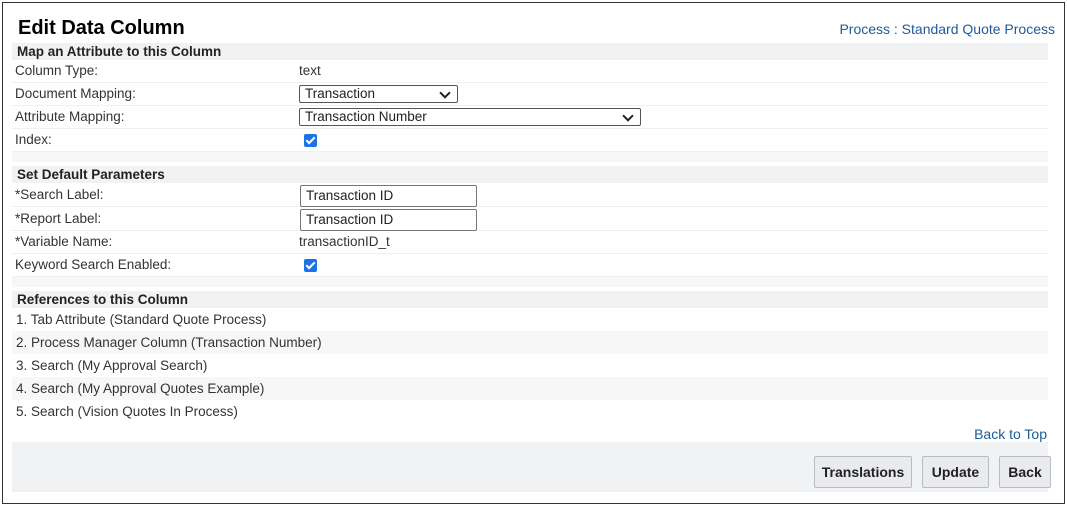  Describe the element at coordinates (530, 242) in the screenshot. I see `variable-name-row: *Variable Name: transactionID_t` at that location.